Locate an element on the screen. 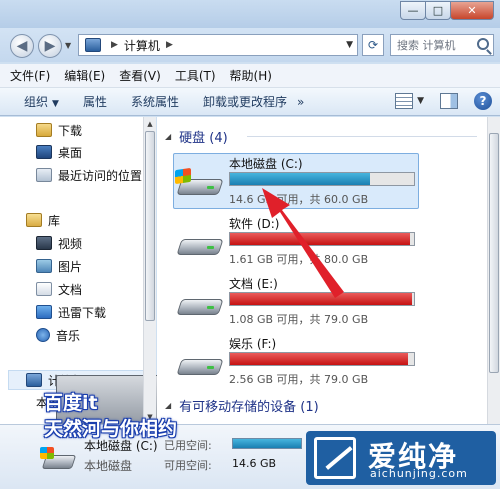  drive-free-space: 1.61 GB 可用，共 80.0 GB is located at coordinates (299, 259).